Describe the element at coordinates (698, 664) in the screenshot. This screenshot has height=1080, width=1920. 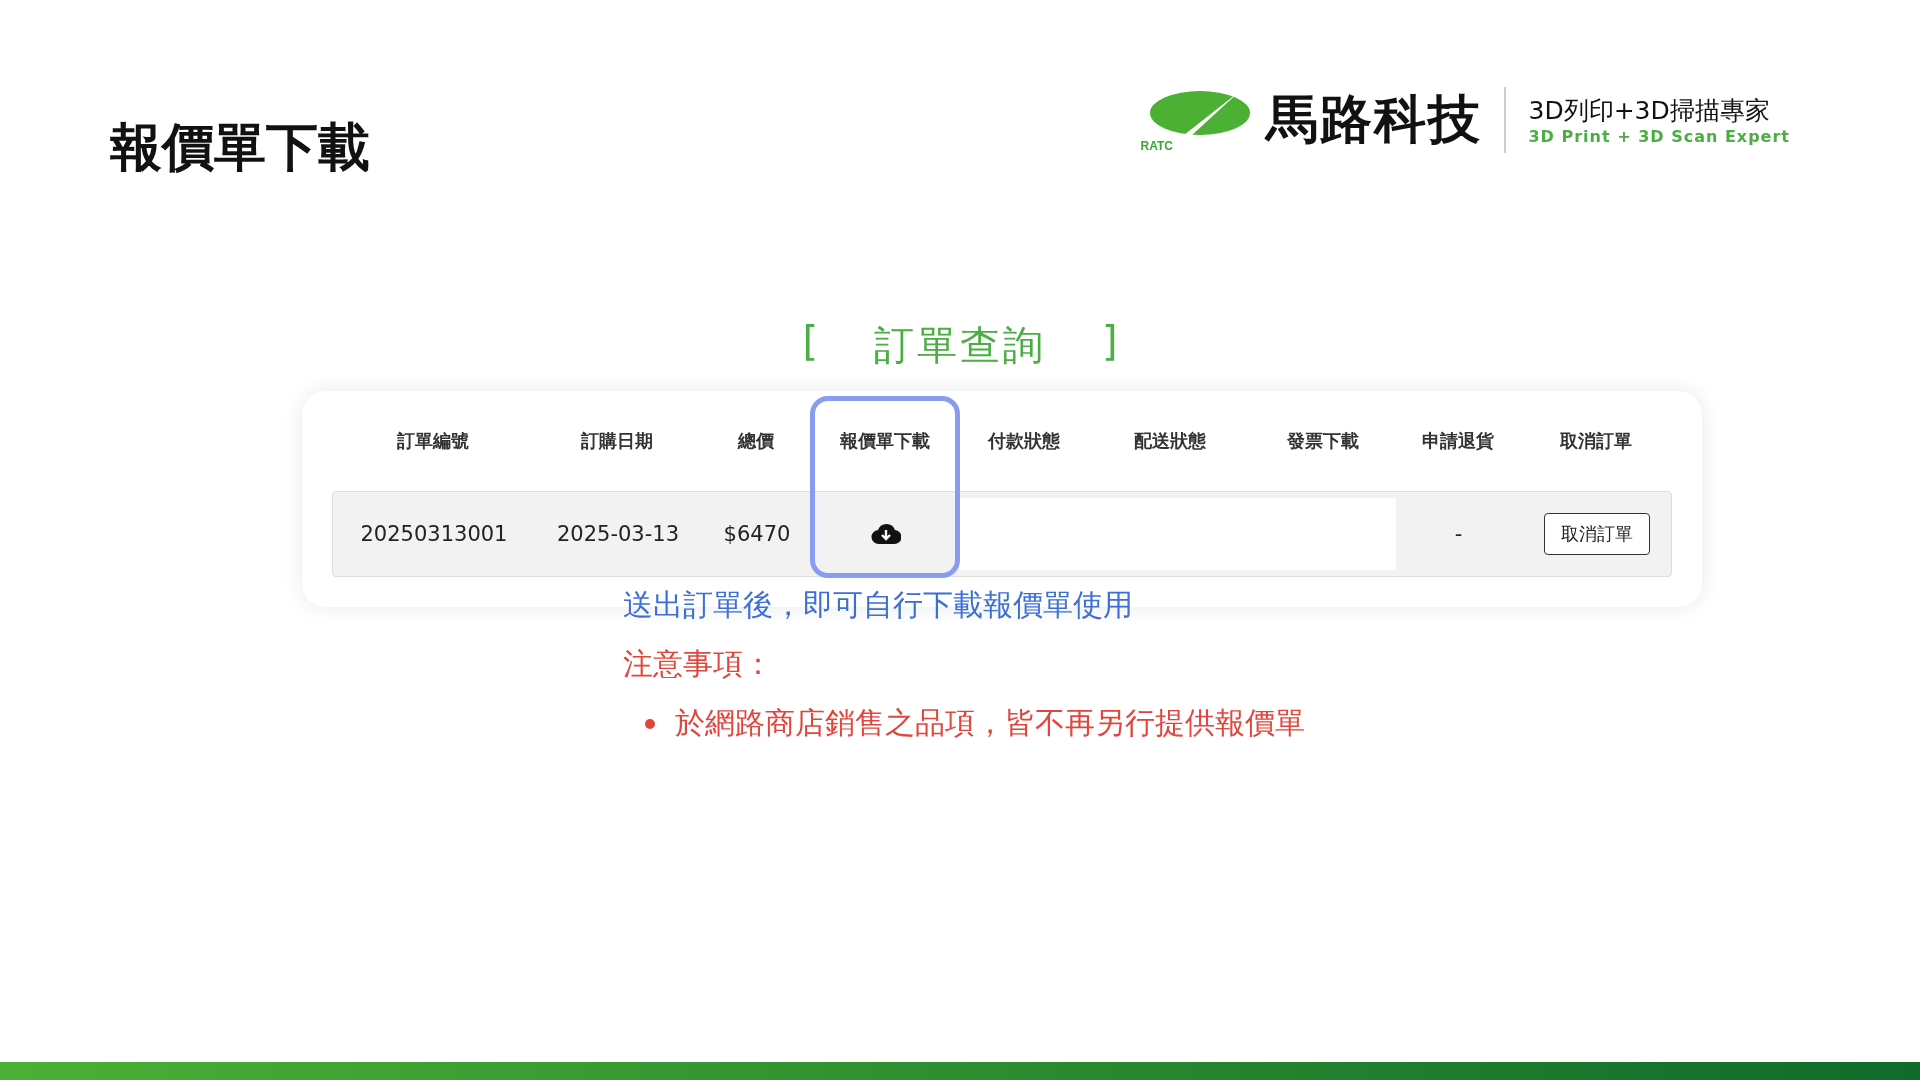
I see `caution-heading: 注意事項：` at that location.